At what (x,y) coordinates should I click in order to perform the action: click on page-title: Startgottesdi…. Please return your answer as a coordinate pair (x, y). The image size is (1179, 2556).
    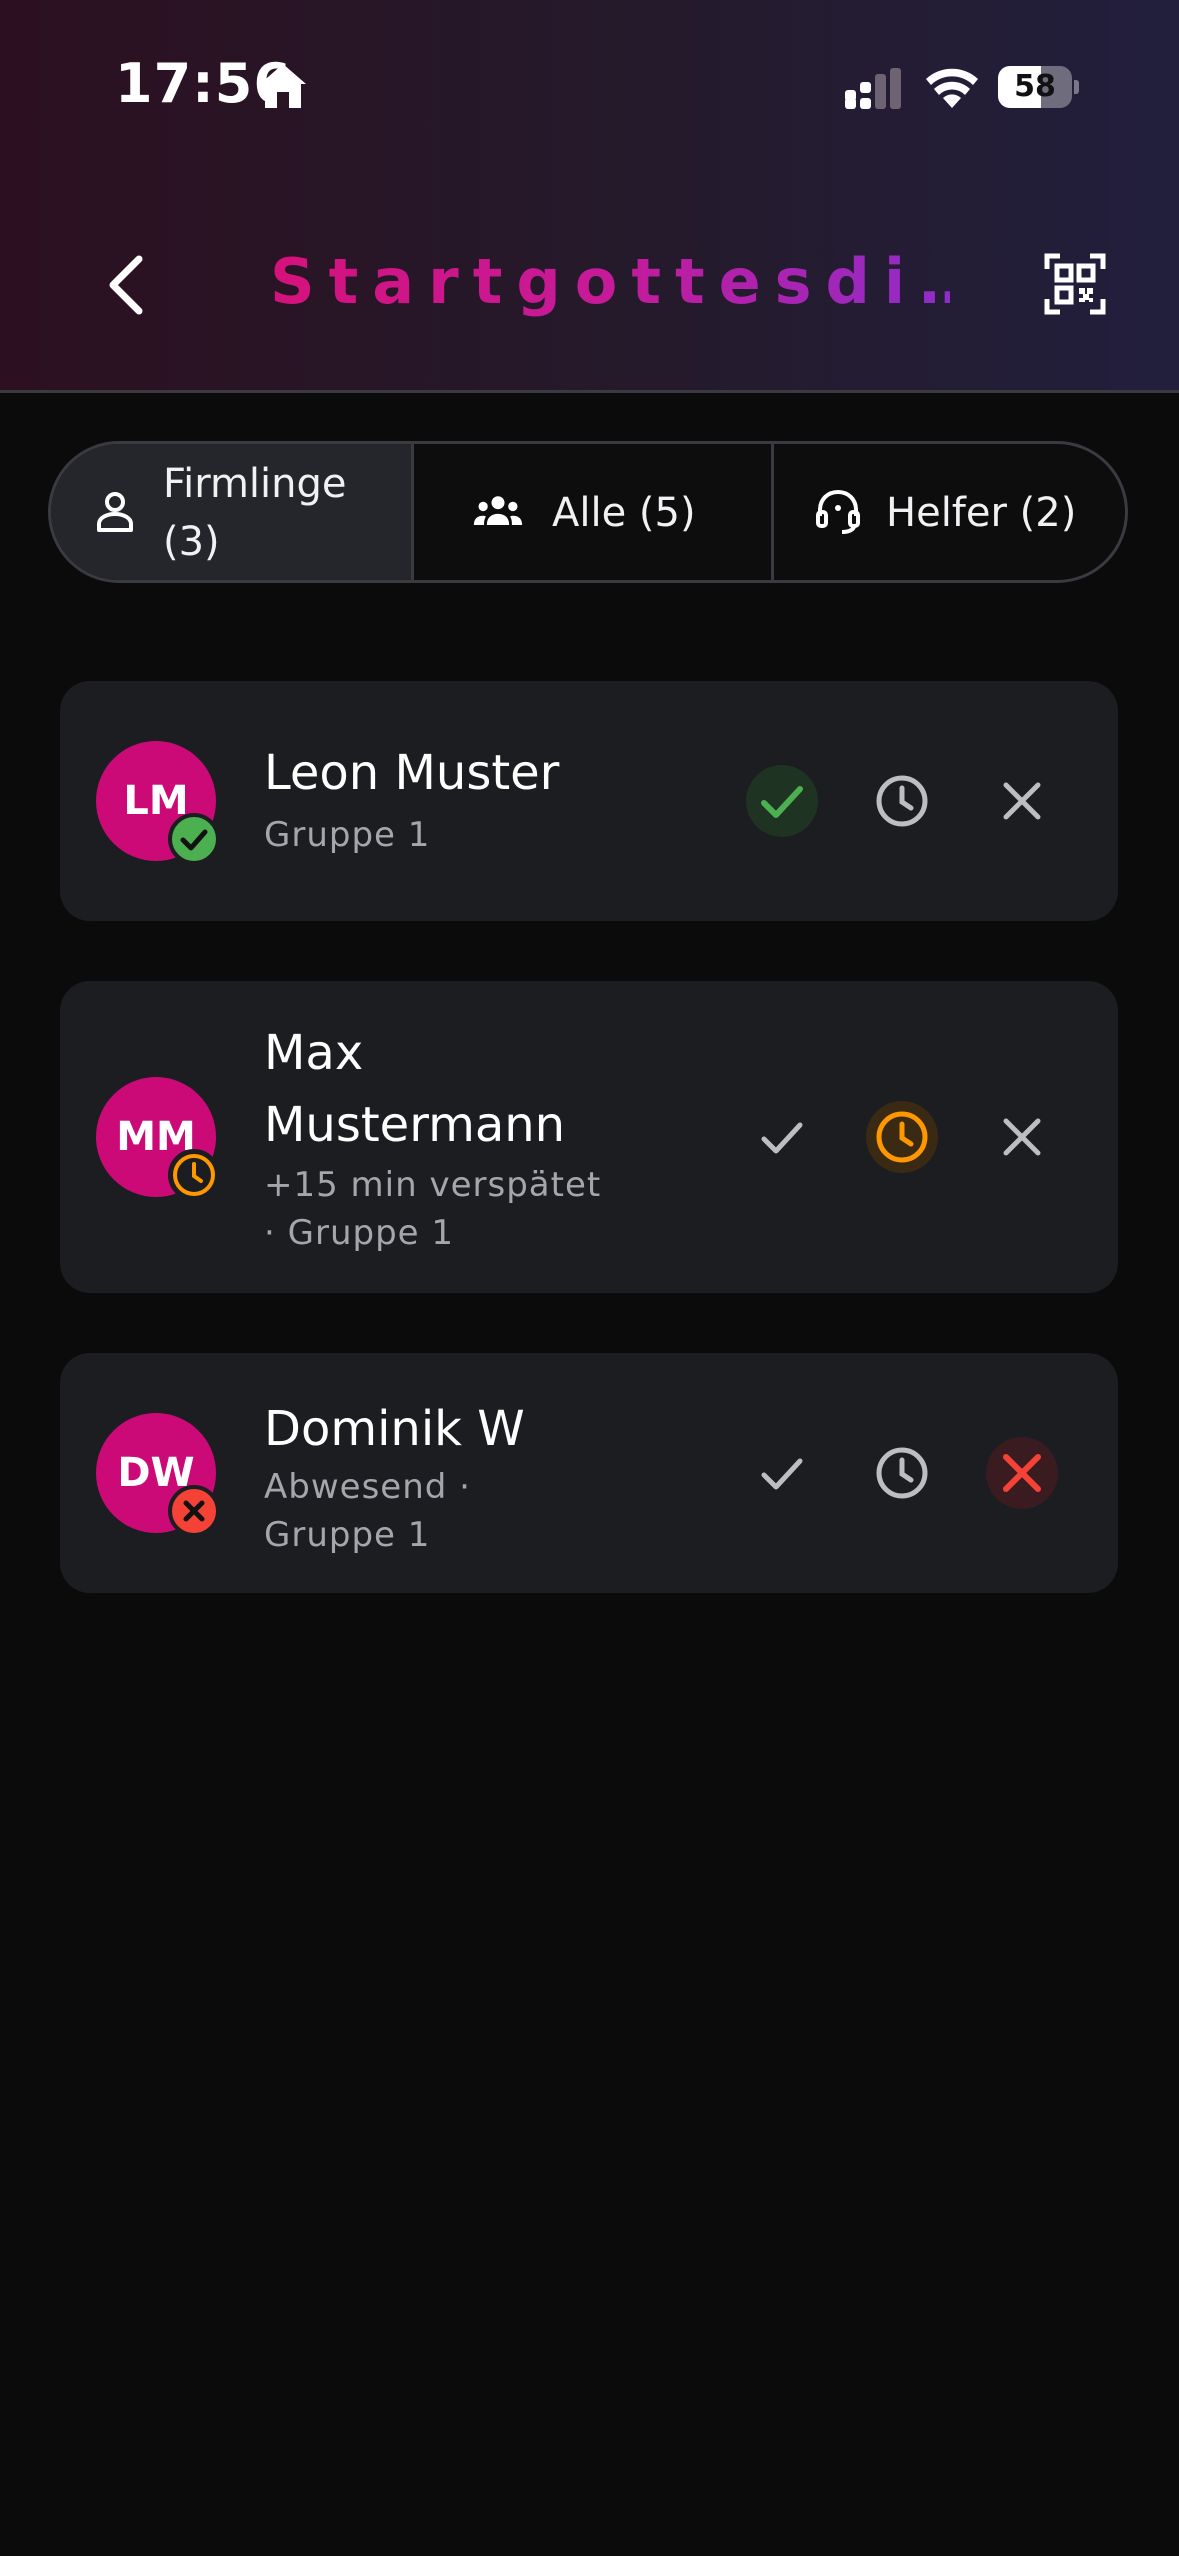
    Looking at the image, I should click on (633, 281).